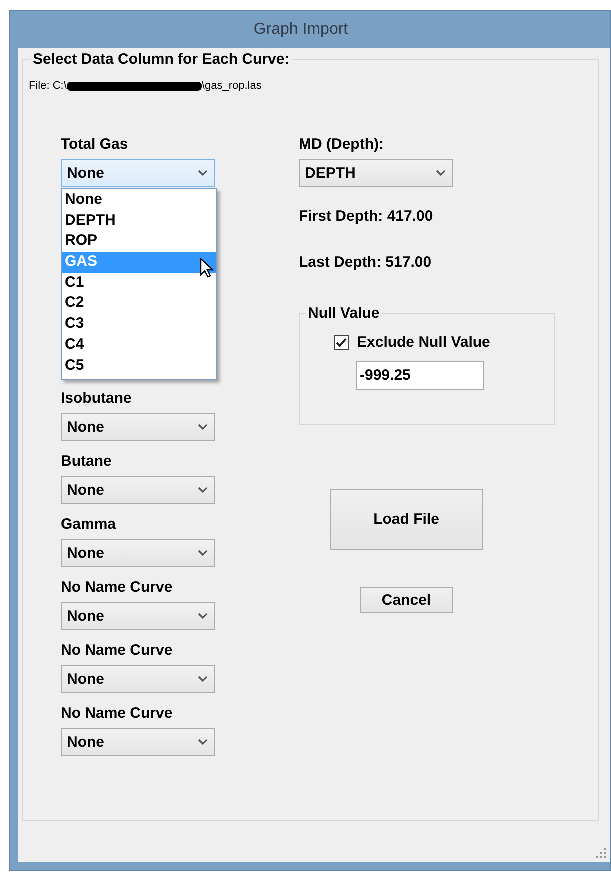 Image resolution: width=611 pixels, height=875 pixels. What do you see at coordinates (420, 375) in the screenshot?
I see `null-value-field: -999.25` at bounding box center [420, 375].